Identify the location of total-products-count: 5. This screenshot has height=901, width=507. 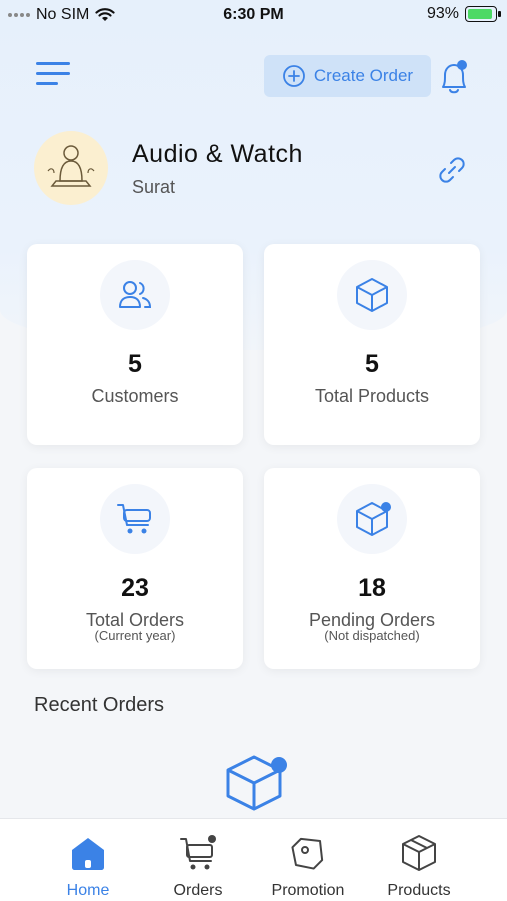
(372, 364).